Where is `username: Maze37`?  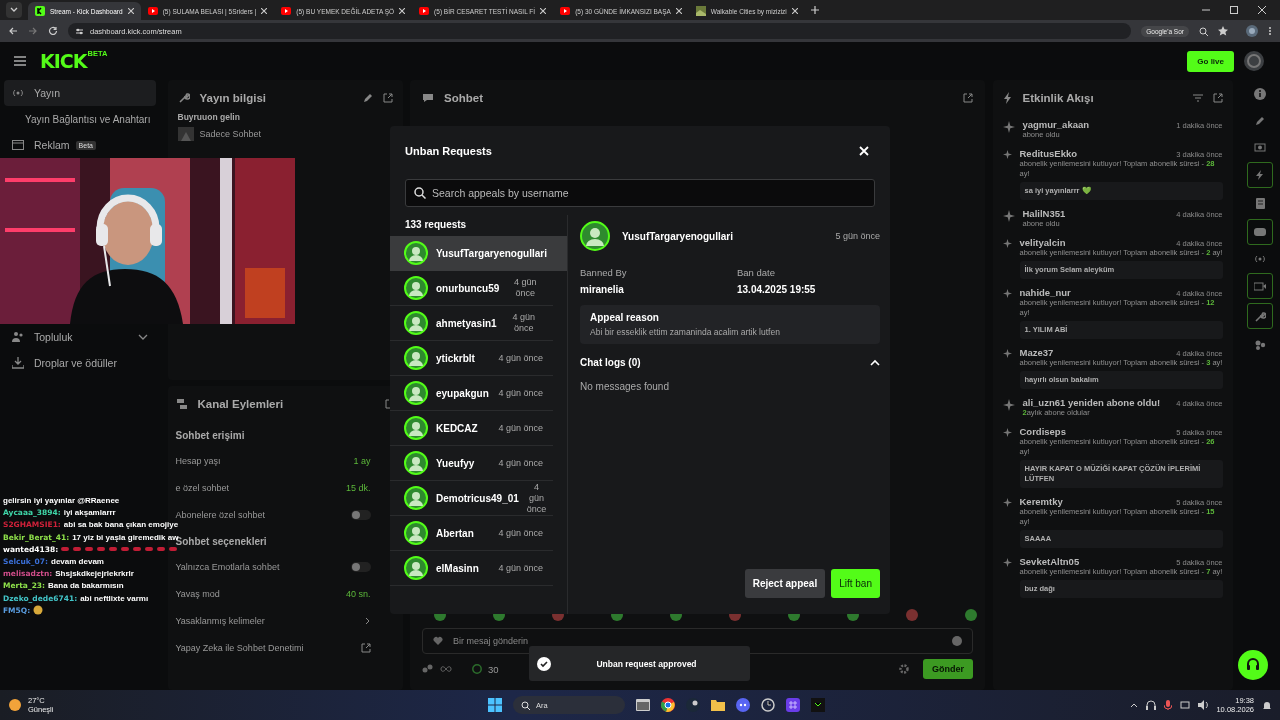 username: Maze37 is located at coordinates (1036, 352).